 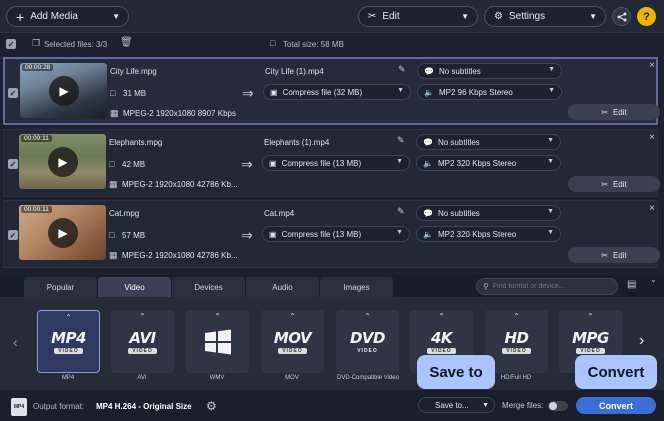 What do you see at coordinates (631, 284) in the screenshot?
I see `device-detect-icon: ▤` at bounding box center [631, 284].